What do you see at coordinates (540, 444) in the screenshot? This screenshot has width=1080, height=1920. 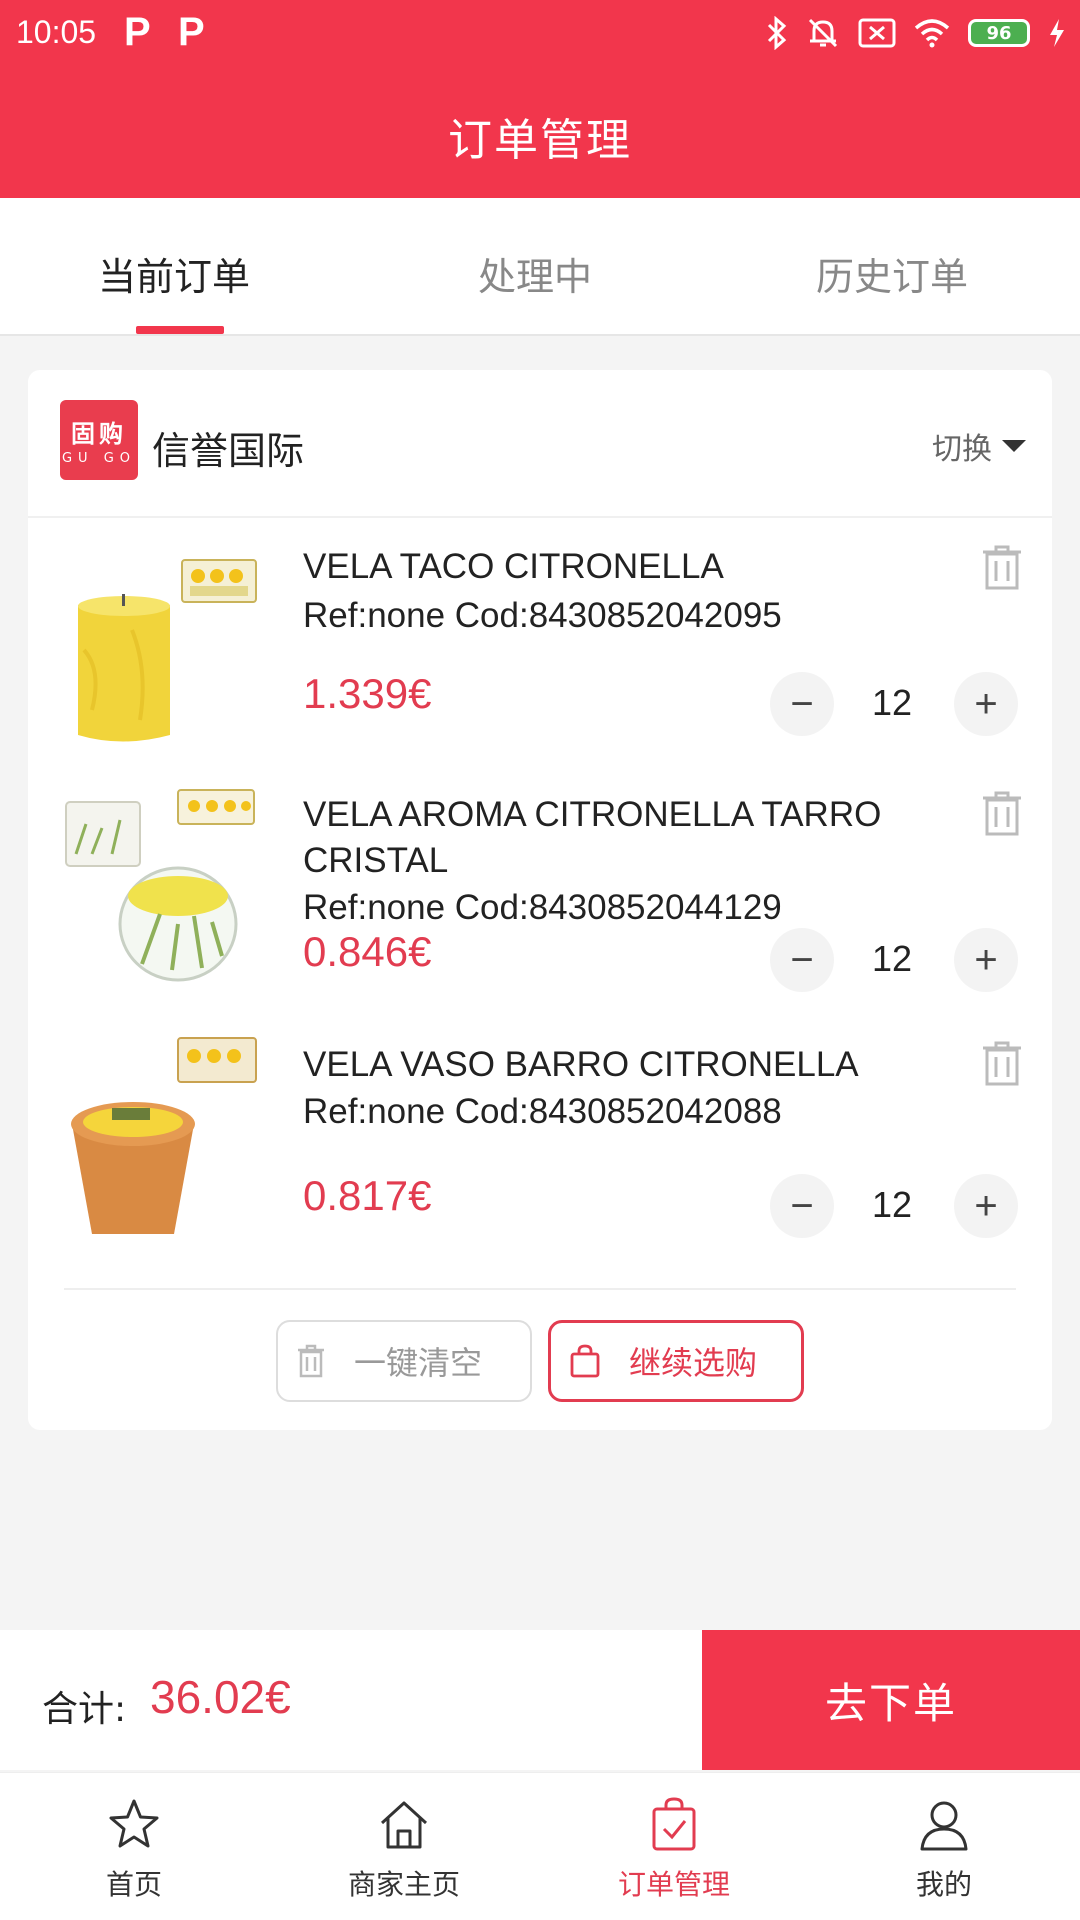 I see `shop-header: 固购 GU GO 信誉国际 切换` at bounding box center [540, 444].